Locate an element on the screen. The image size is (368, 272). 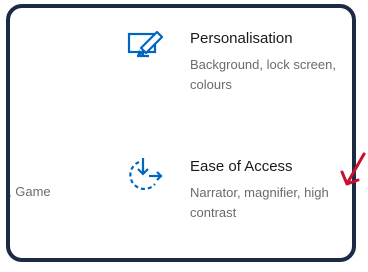
personalisation-desc-line2: colours is located at coordinates (211, 84).